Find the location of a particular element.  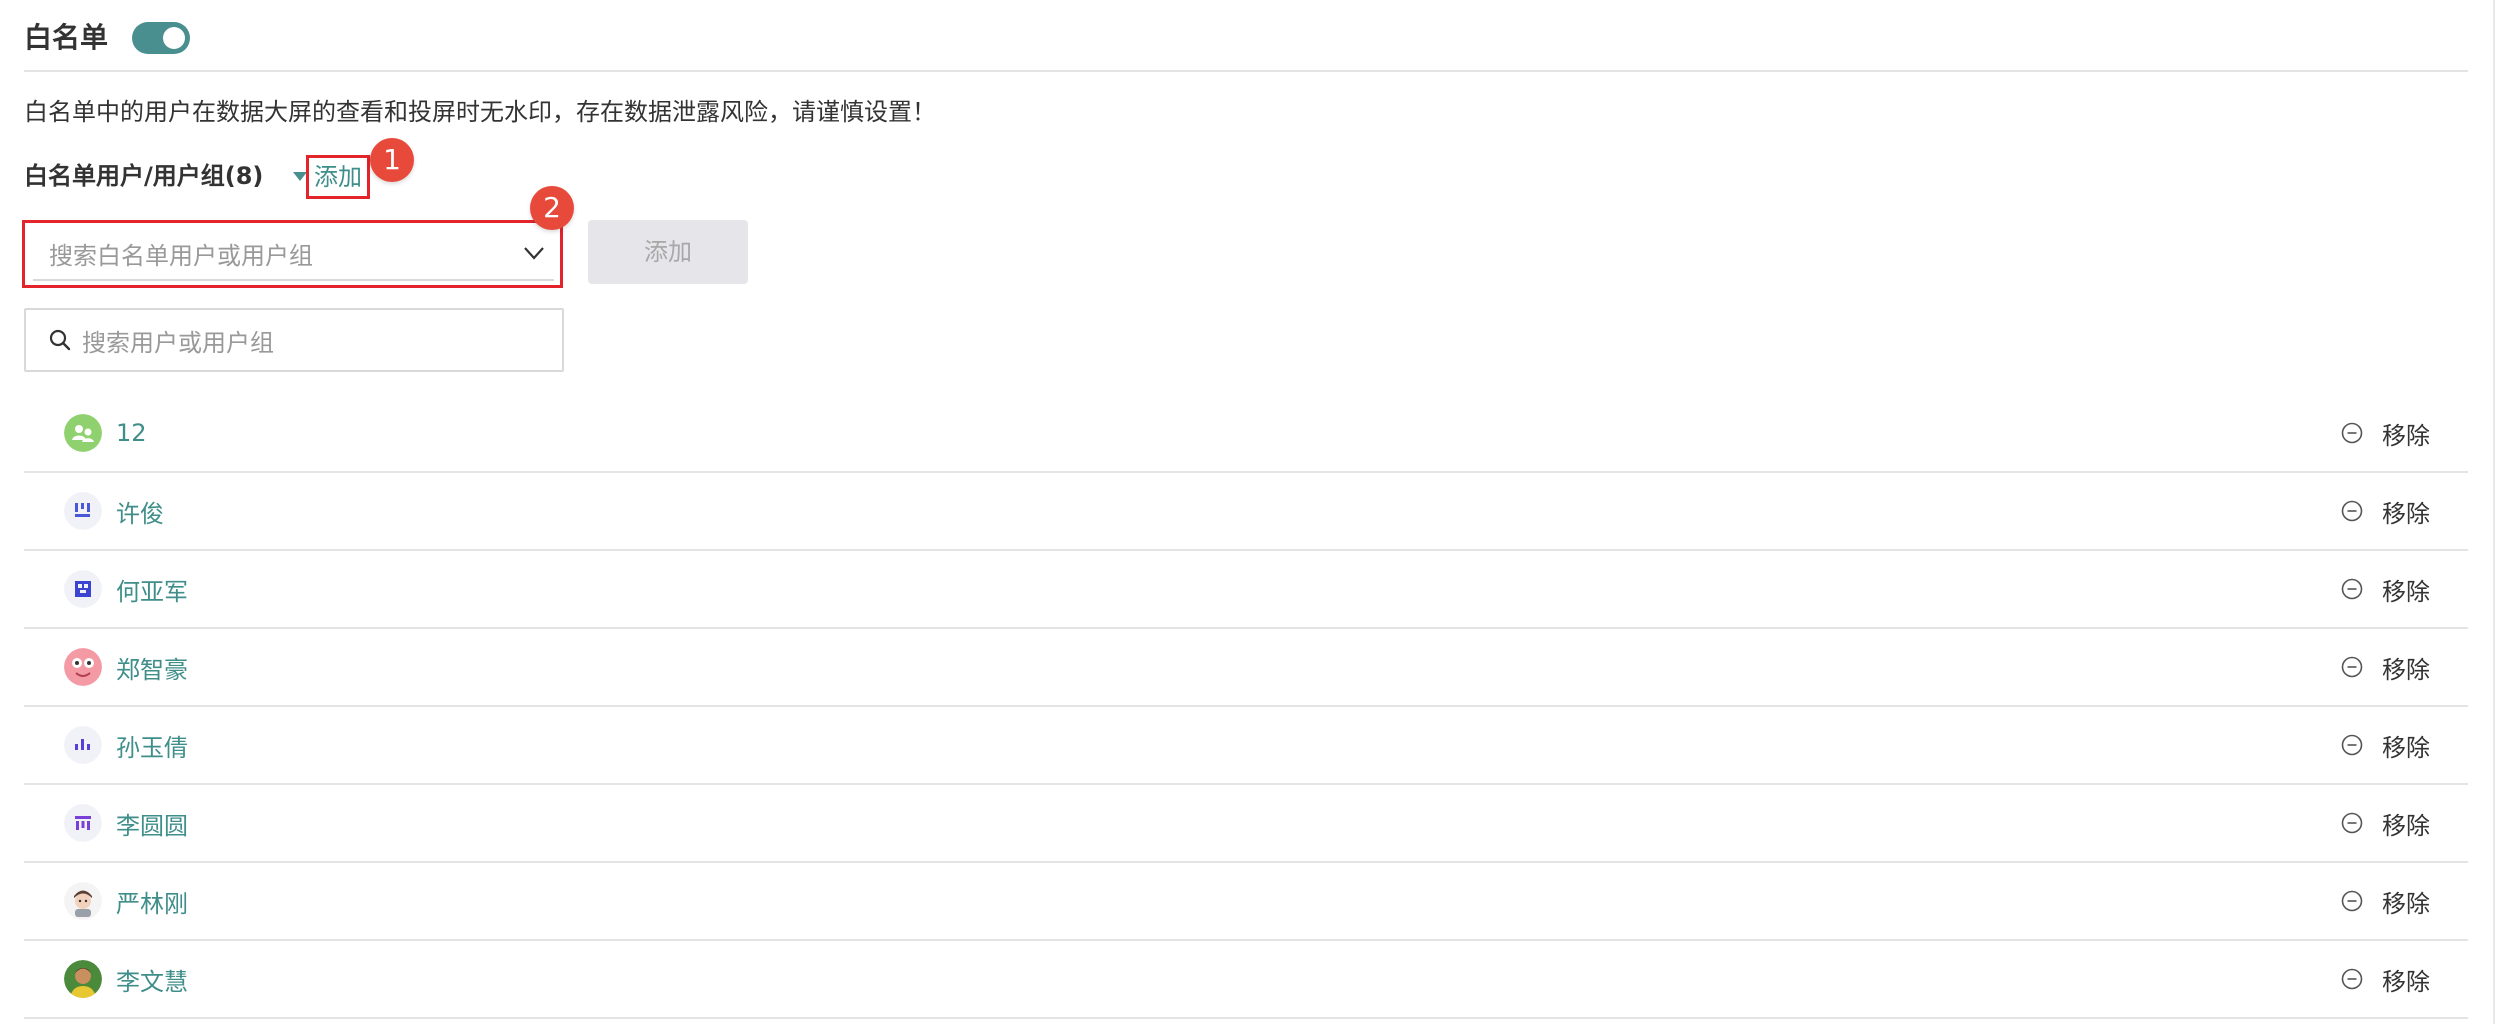

whitelist-header: 白名单 is located at coordinates (107, 38).